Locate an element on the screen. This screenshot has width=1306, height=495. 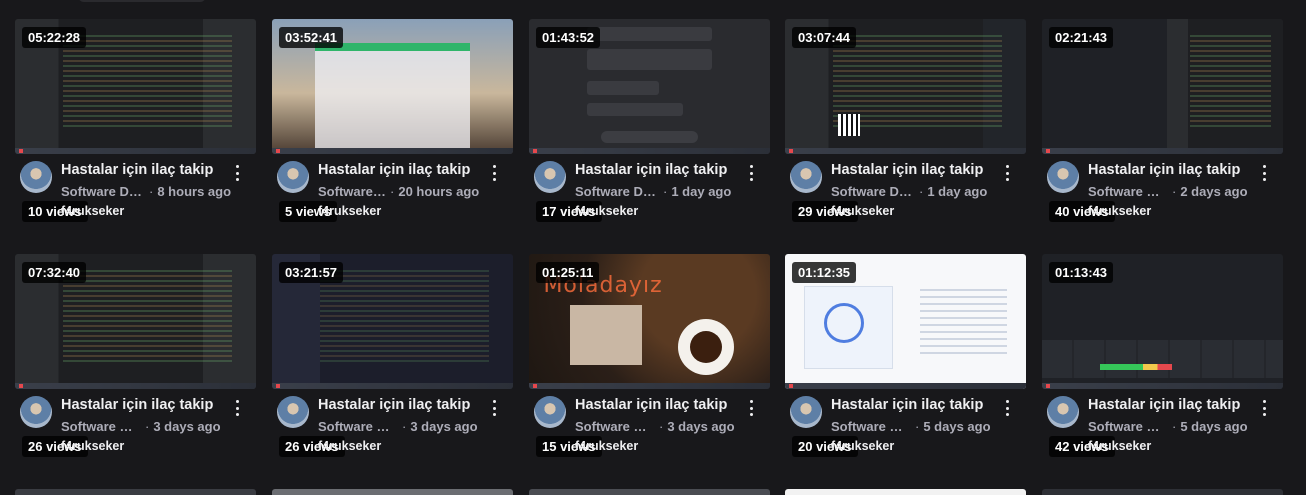
duration-badge: 01:13:43 is located at coordinates (1081, 272).